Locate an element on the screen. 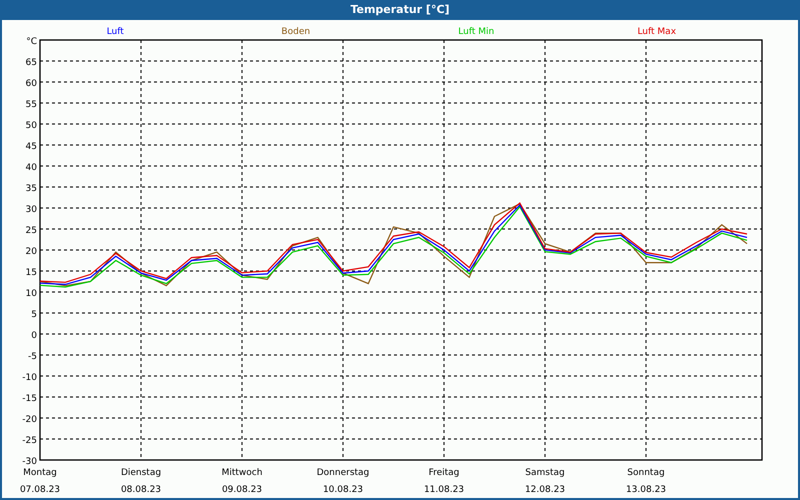 This screenshot has width=800, height=500. y-axis-label: 45 is located at coordinates (31, 147).